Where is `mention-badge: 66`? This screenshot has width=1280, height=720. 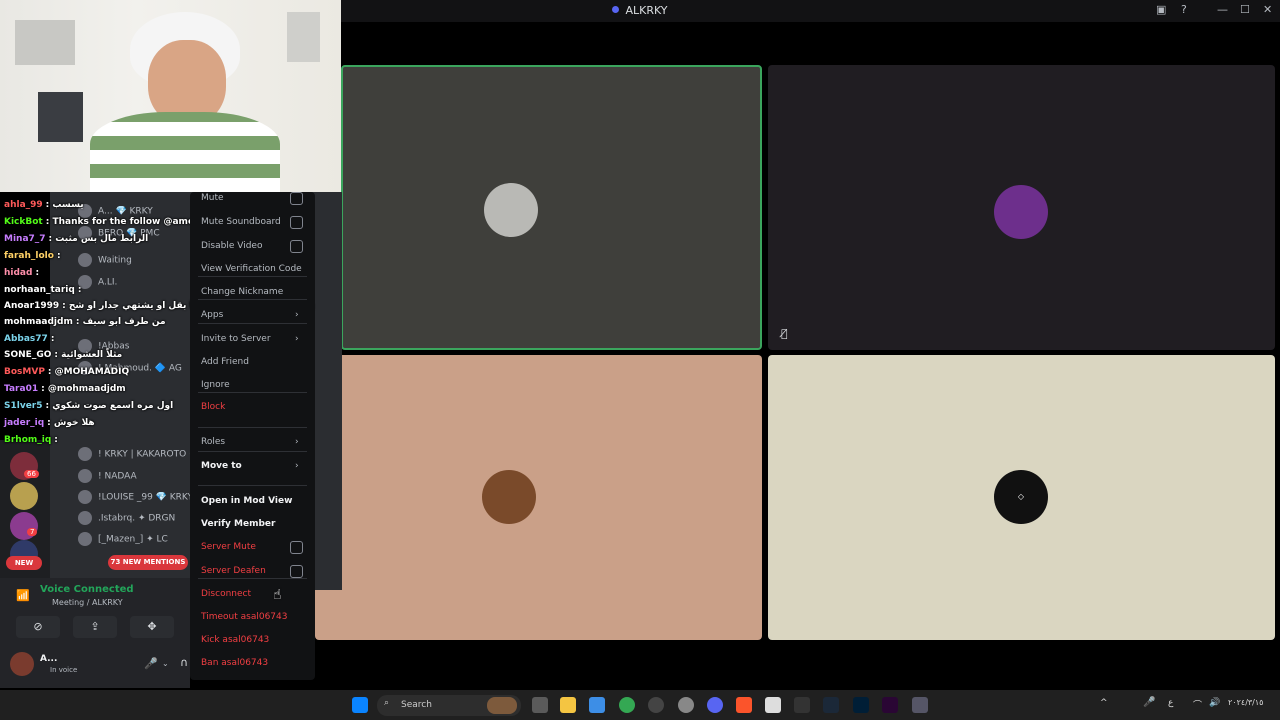
mention-badge: 66 is located at coordinates (31, 474).